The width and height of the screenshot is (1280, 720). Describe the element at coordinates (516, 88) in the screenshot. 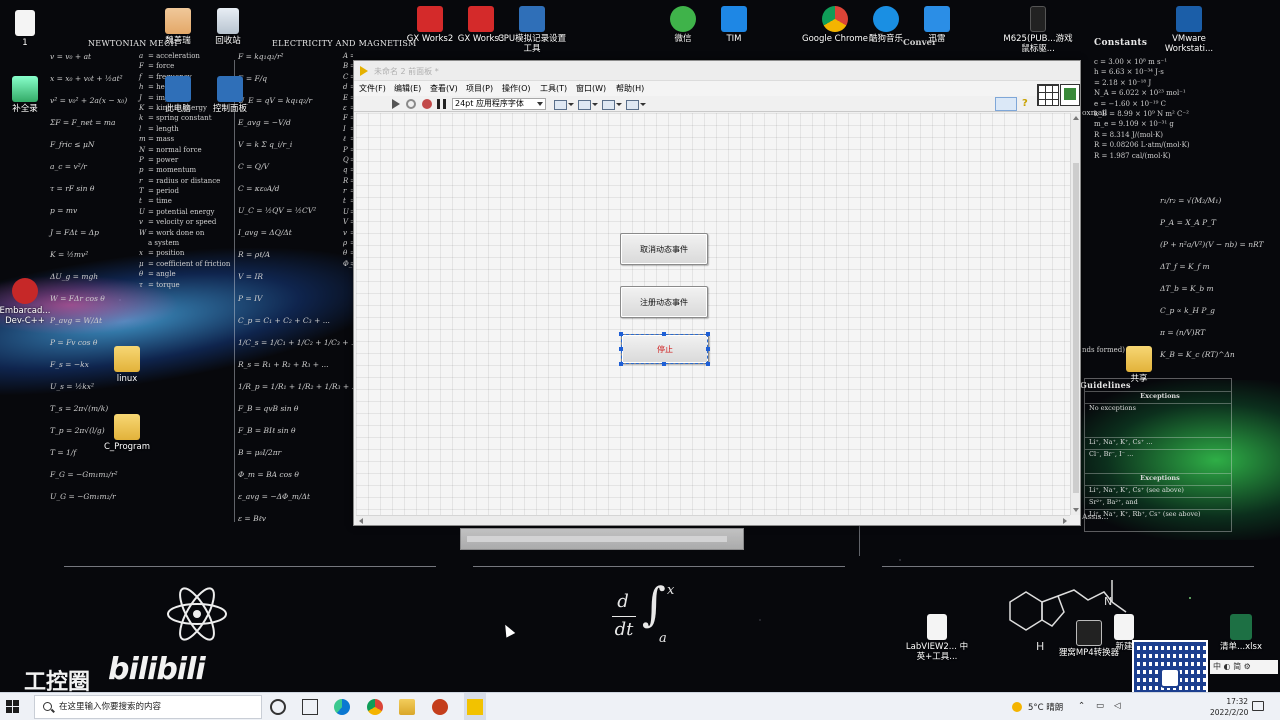

I see `menu-operate: 操作(O)` at that location.